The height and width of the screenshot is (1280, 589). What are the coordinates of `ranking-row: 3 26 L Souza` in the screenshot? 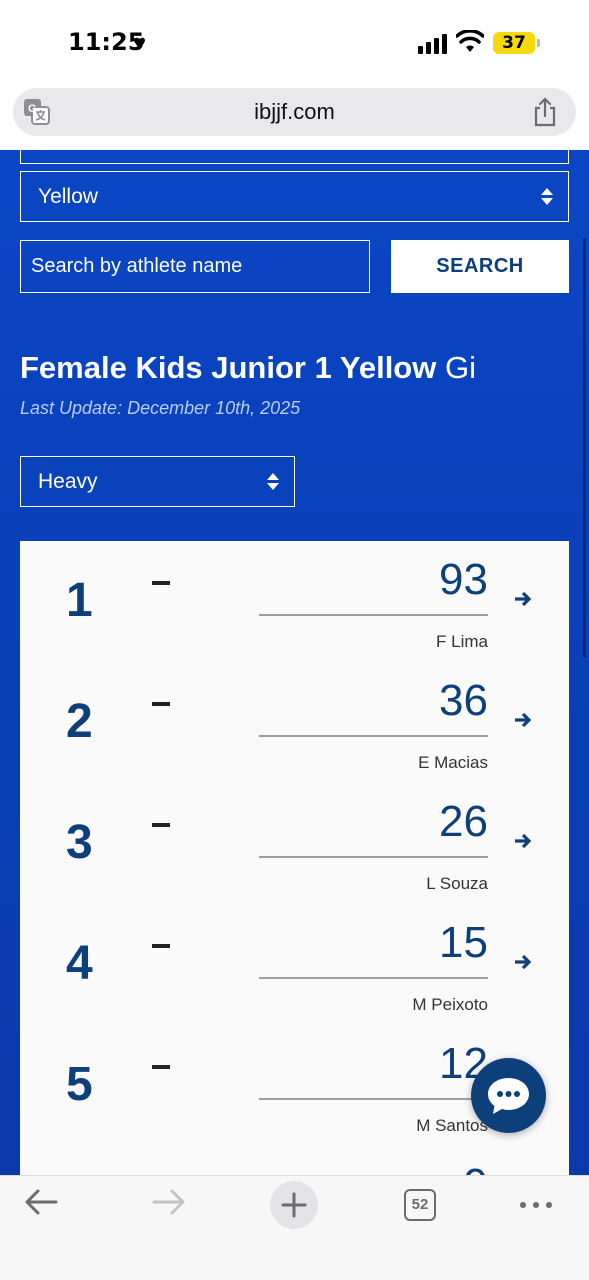 It's located at (294, 843).